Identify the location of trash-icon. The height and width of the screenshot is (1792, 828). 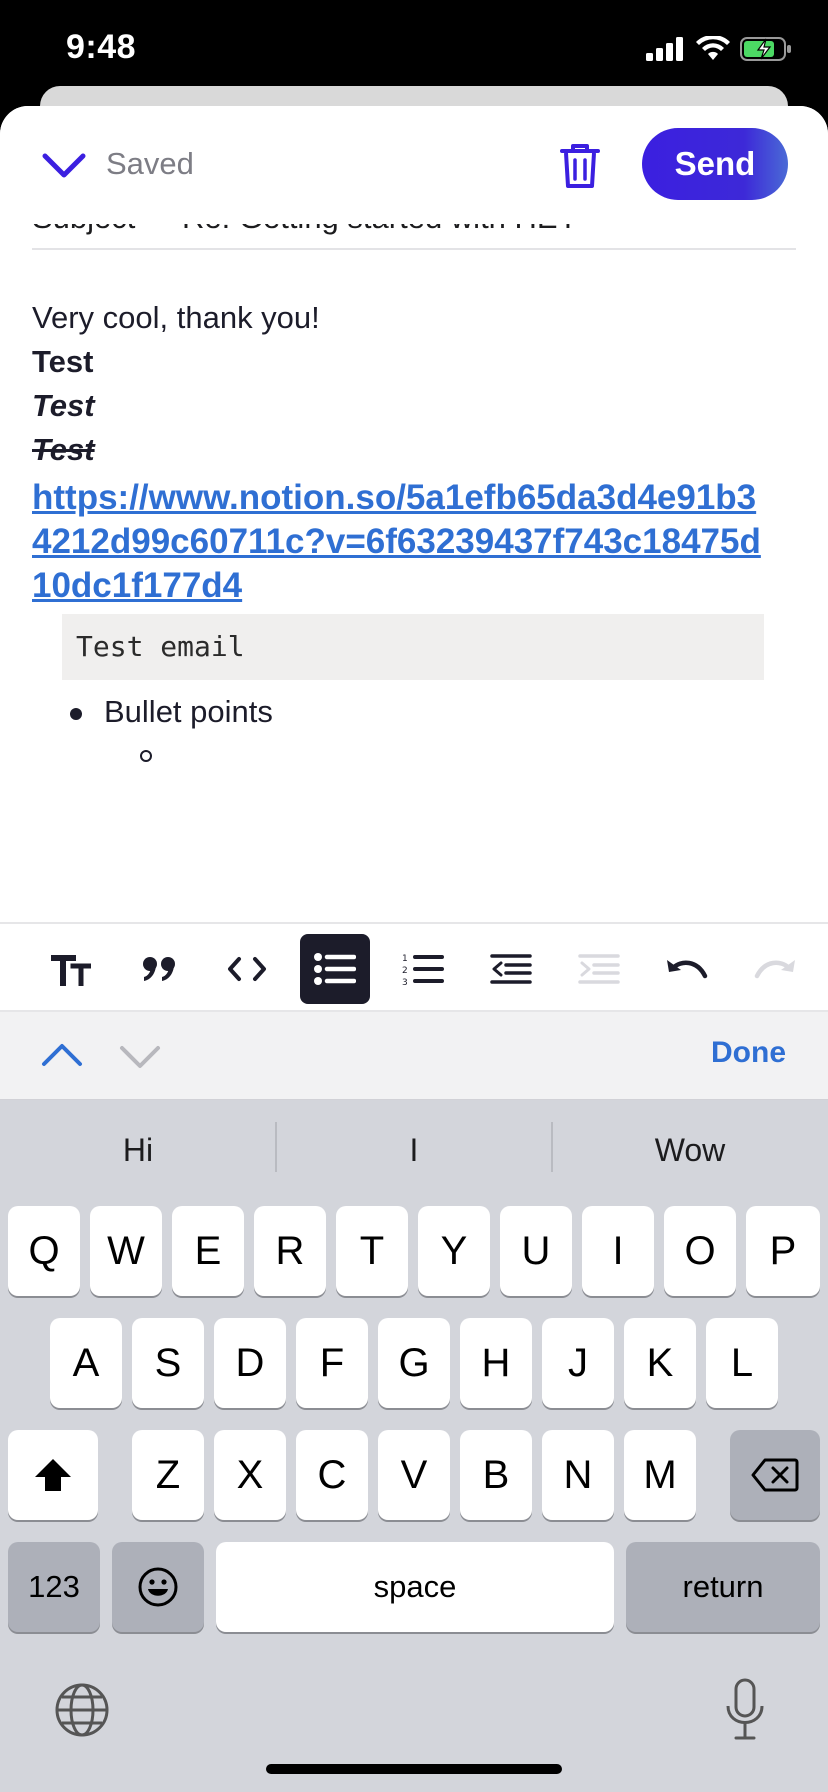
(580, 166).